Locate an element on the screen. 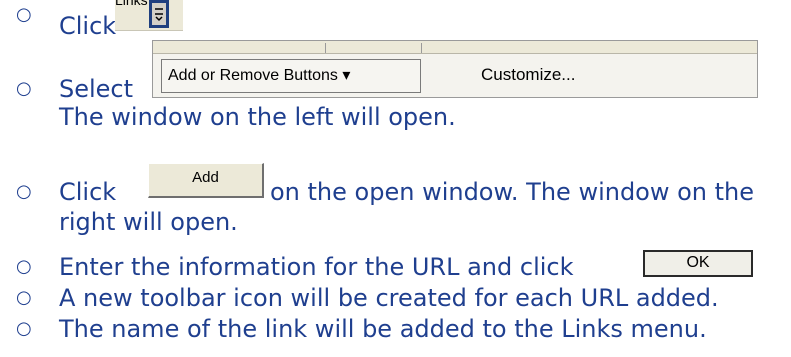 This screenshot has width=791, height=357. add-or-remove-buttons-menu-item: Add or Remove Buttons ▾ is located at coordinates (291, 76).